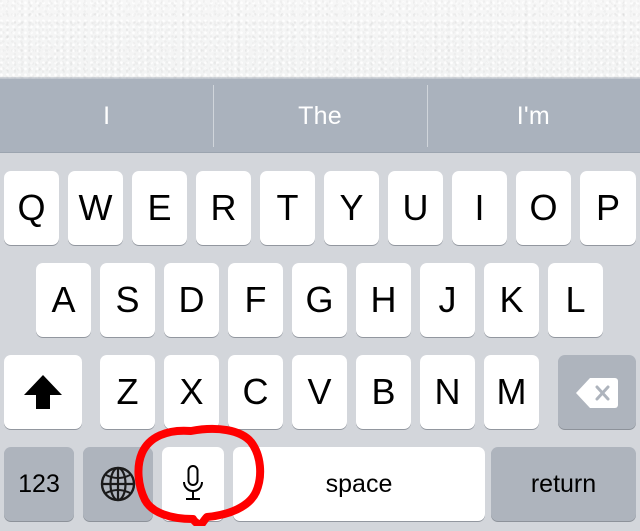 The width and height of the screenshot is (640, 531). I want to click on shift-arrow-icon, so click(43, 392).